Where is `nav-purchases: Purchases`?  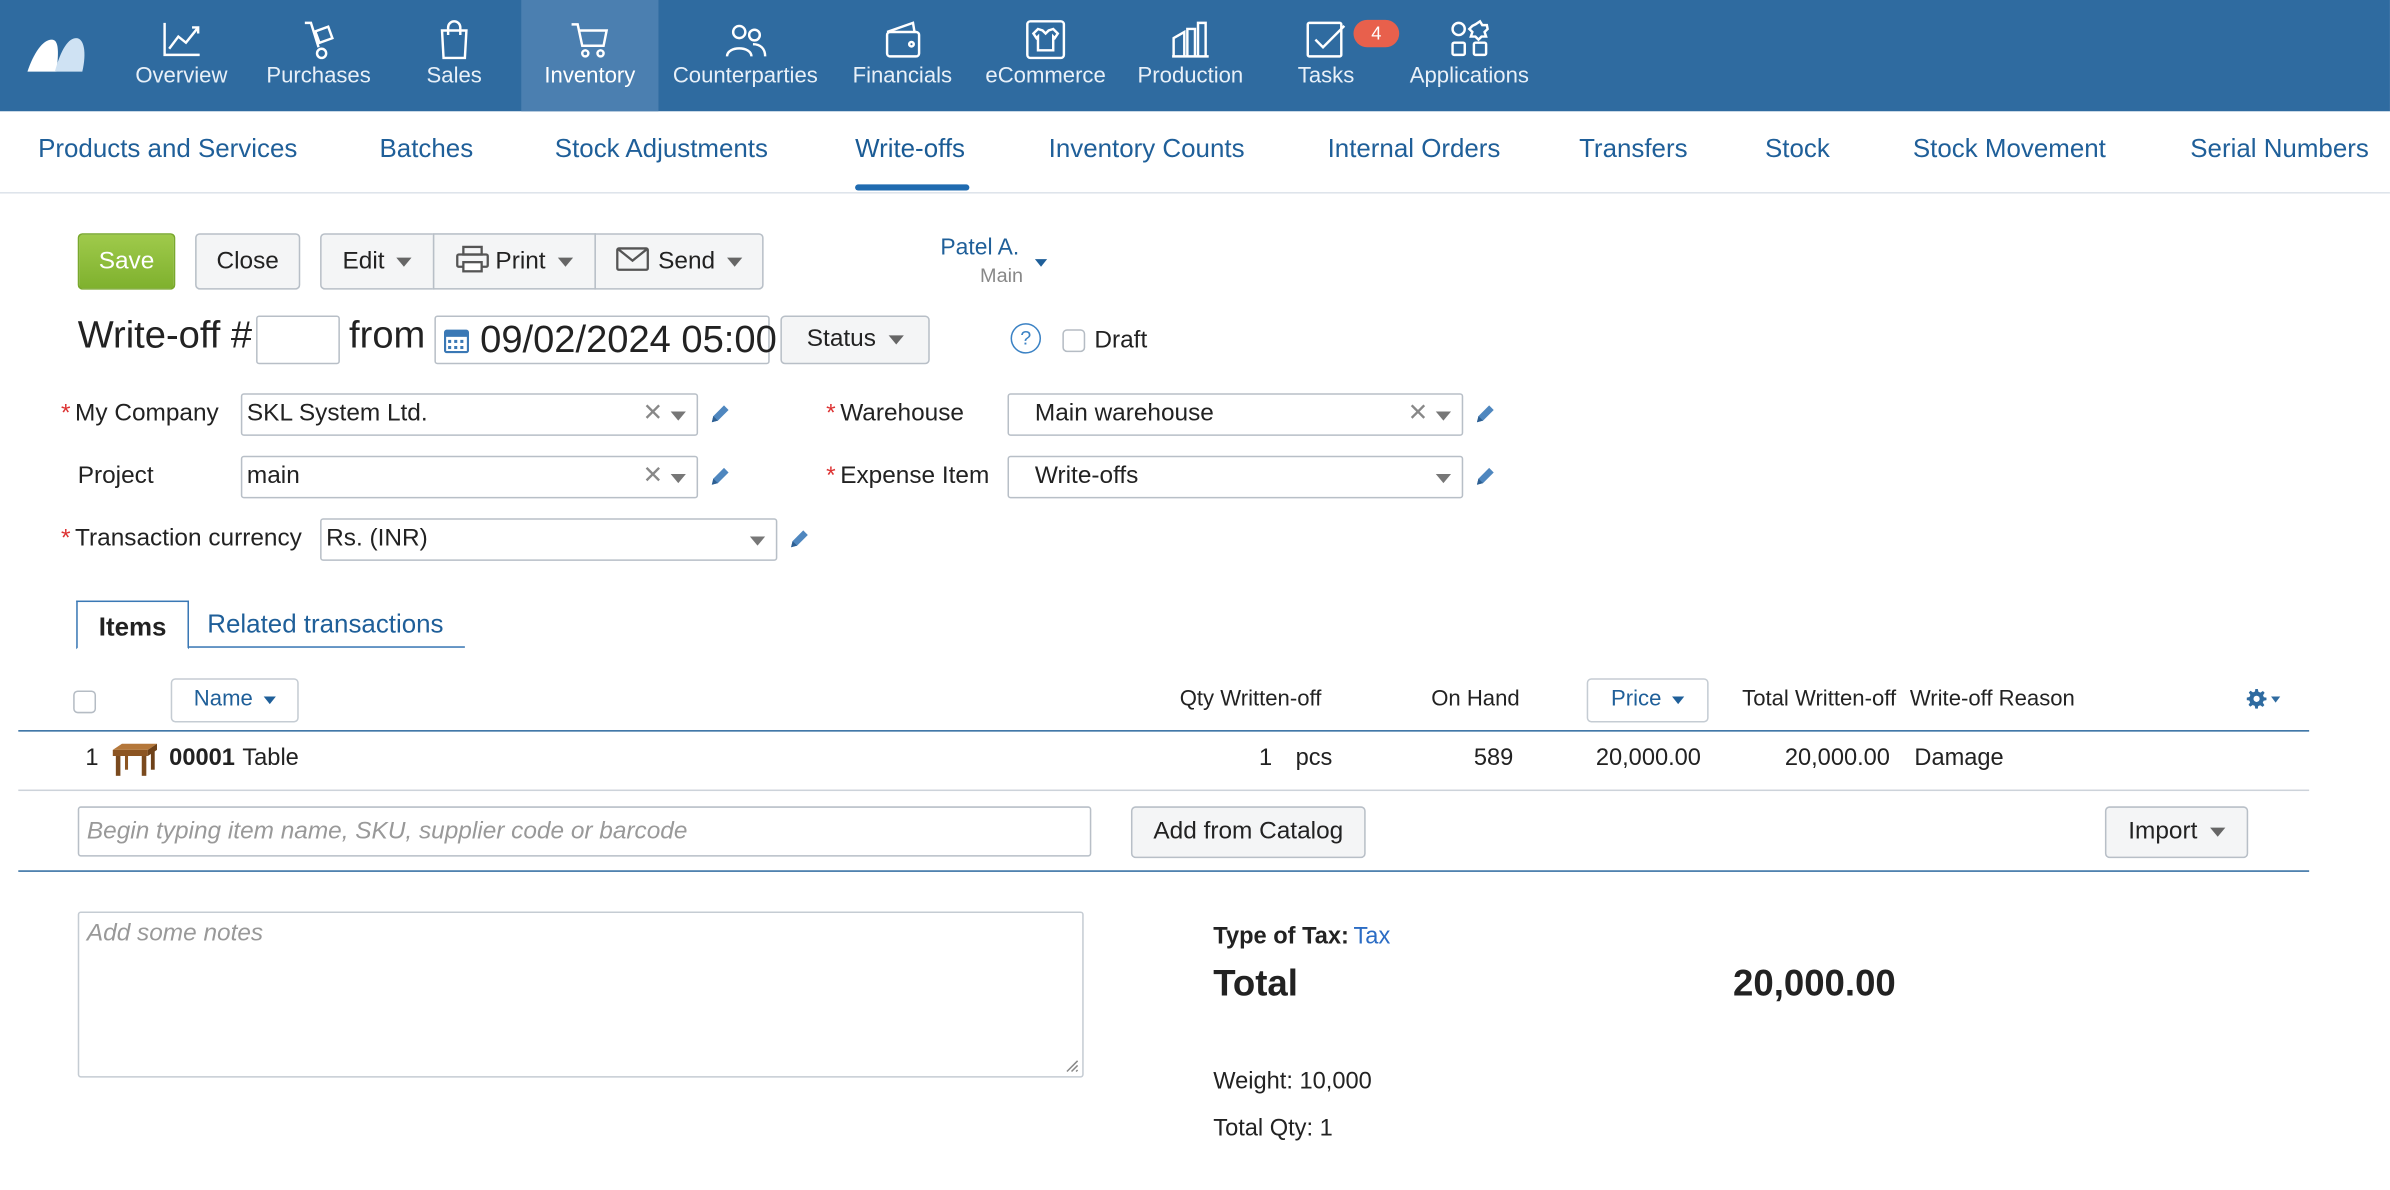 nav-purchases: Purchases is located at coordinates (318, 55).